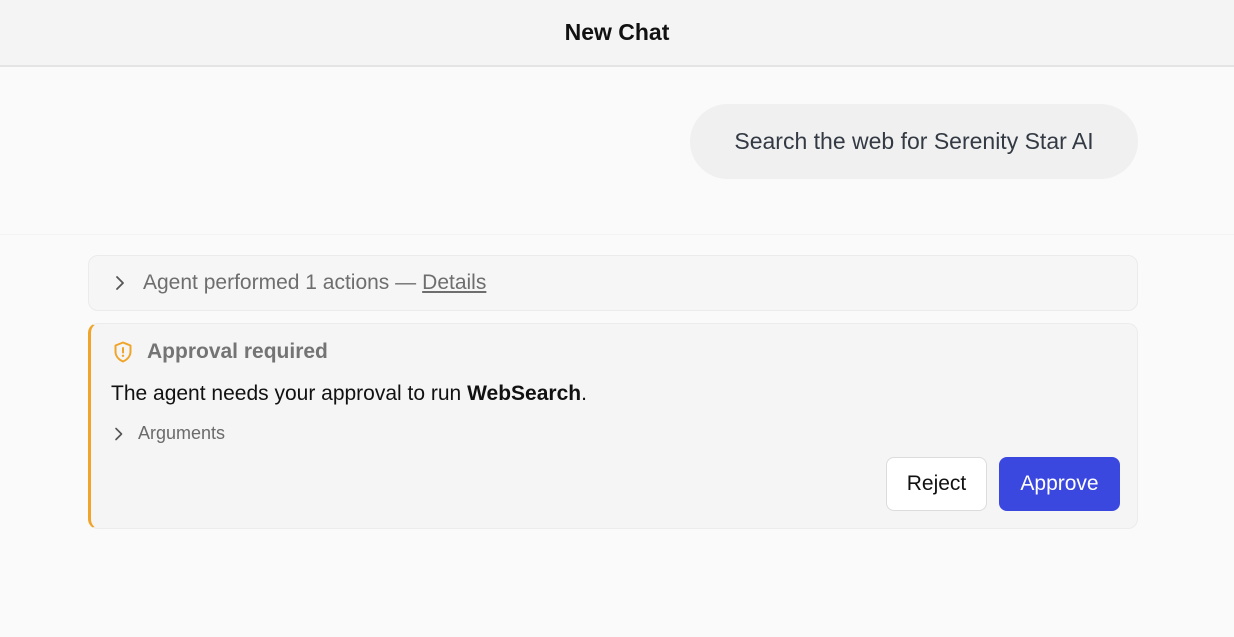 The height and width of the screenshot is (637, 1234). What do you see at coordinates (936, 484) in the screenshot?
I see `reject-button: Reject` at bounding box center [936, 484].